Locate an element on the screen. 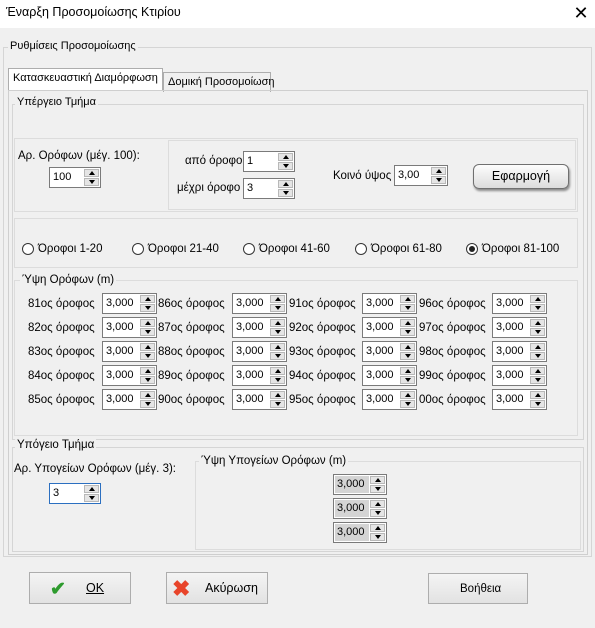 The width and height of the screenshot is (595, 628). floors-count-stepper: 100 is located at coordinates (75, 177).